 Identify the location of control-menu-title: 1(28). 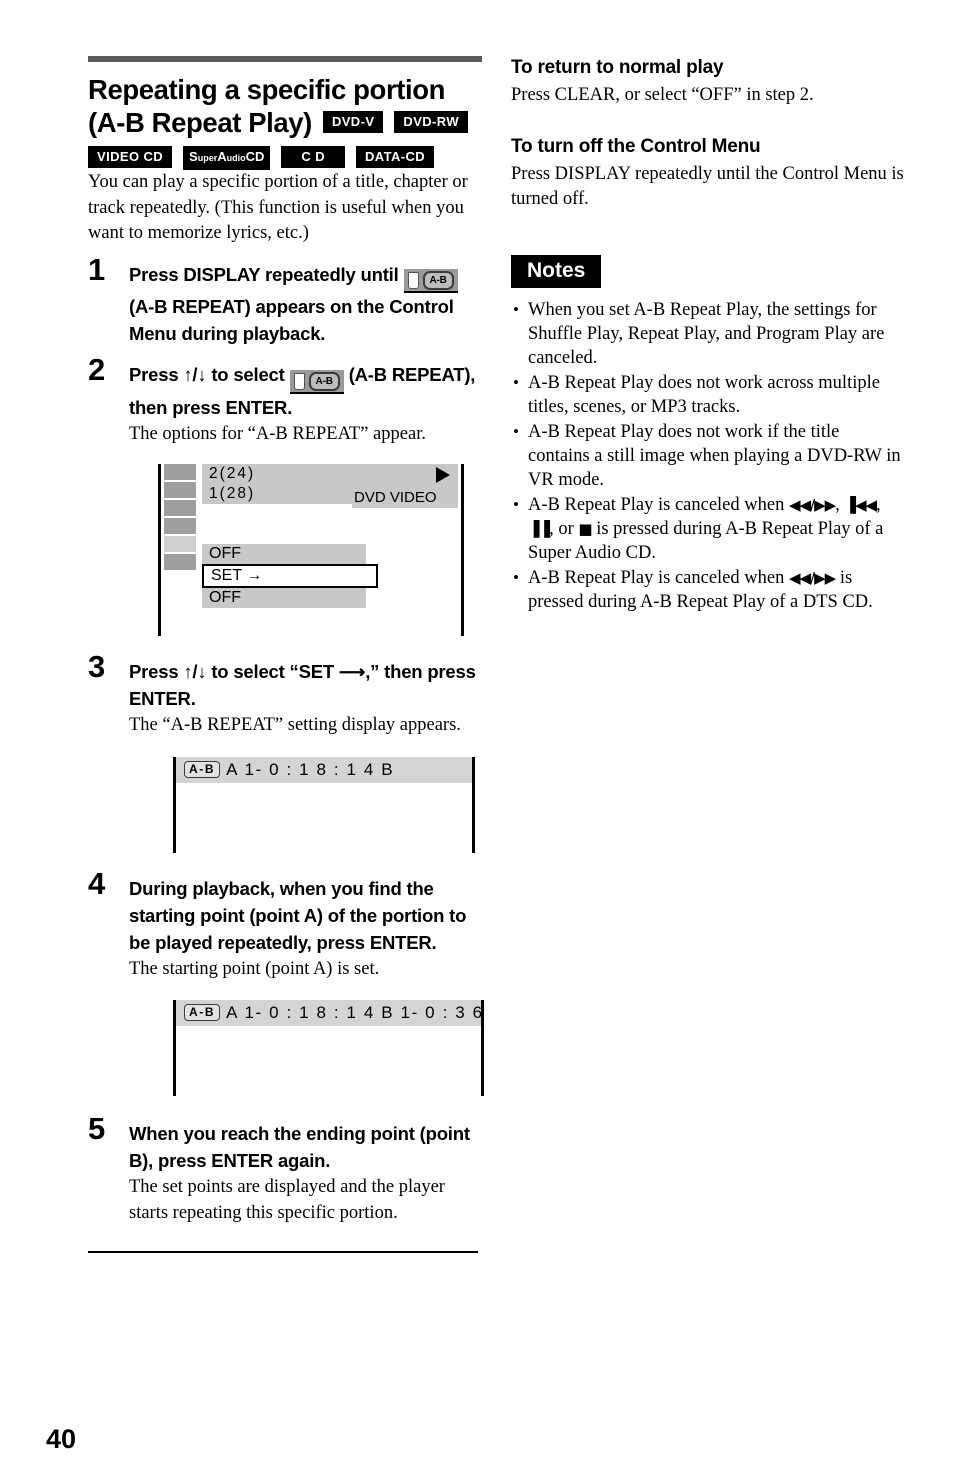
(284, 494).